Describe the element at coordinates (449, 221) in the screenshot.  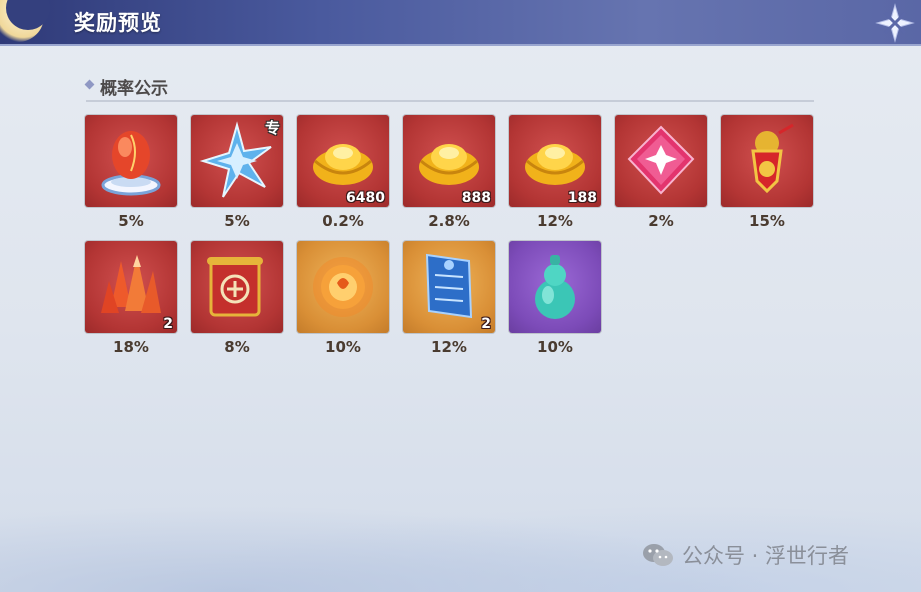
I see `drop-probability: 2.8%` at that location.